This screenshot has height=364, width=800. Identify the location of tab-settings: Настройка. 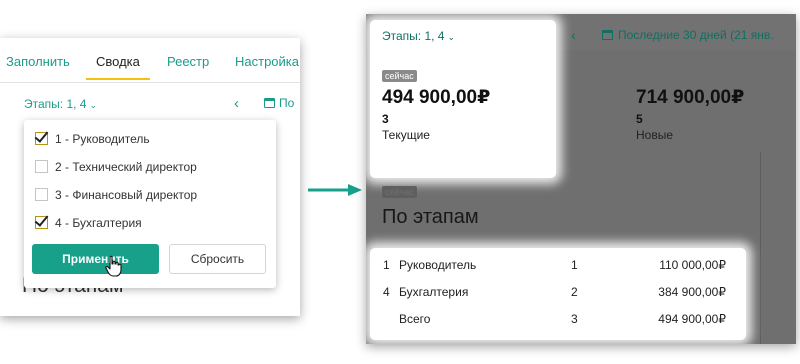
(267, 61).